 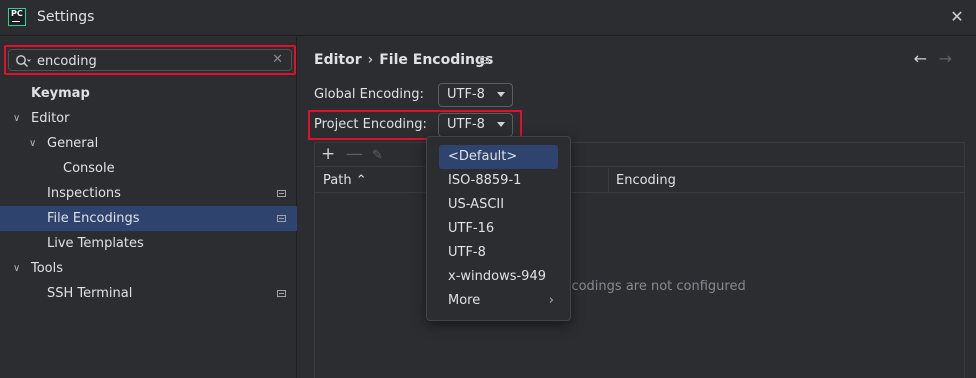 What do you see at coordinates (498, 181) in the screenshot?
I see `popup-item-iso-8859-1: ISO-8859-1` at bounding box center [498, 181].